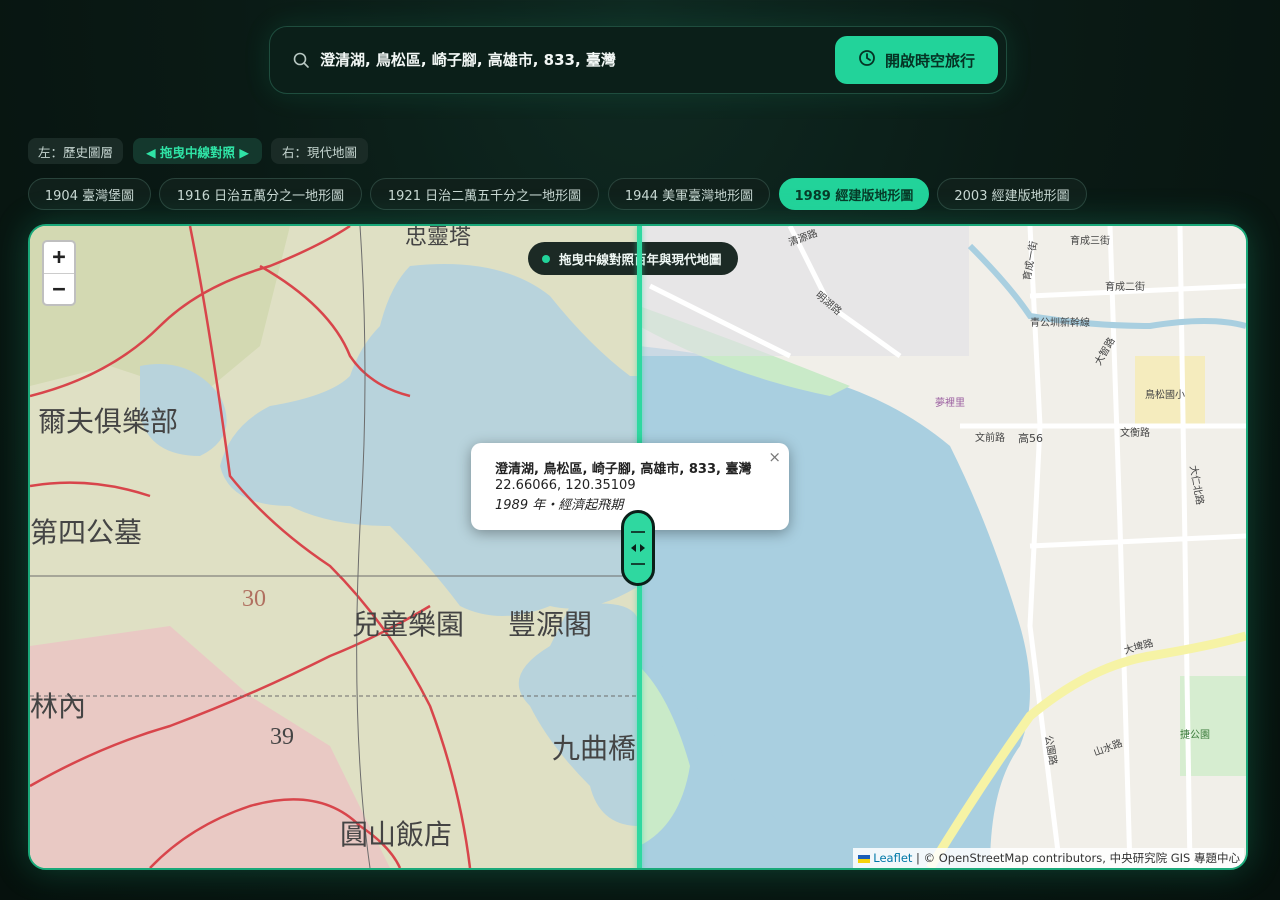  I want to click on search-icon, so click(302, 61).